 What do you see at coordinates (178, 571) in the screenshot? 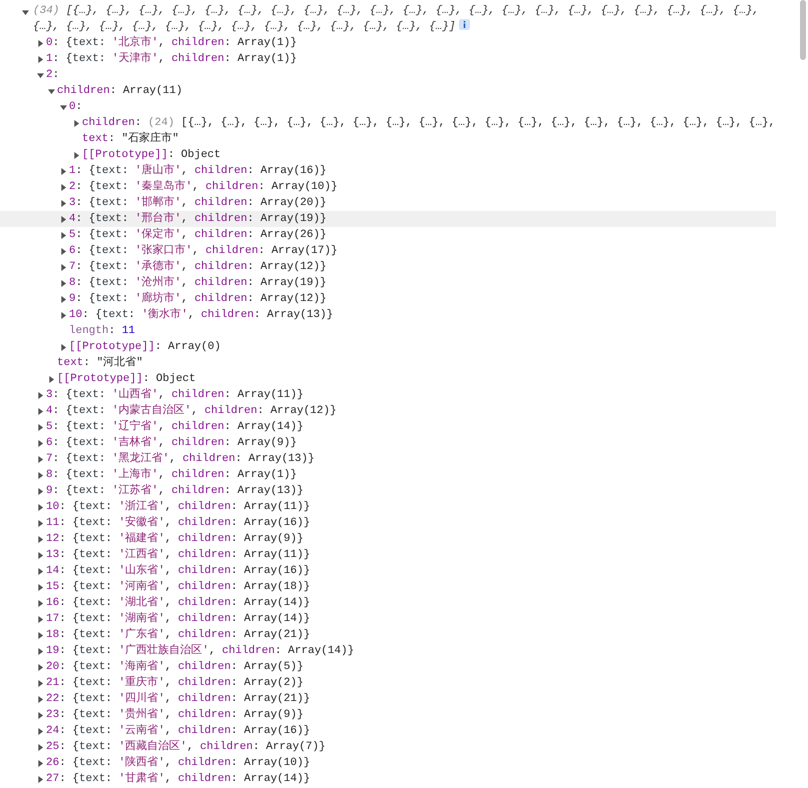
I see `property-line: 14: {text: '山东省', children: Array(16)}` at bounding box center [178, 571].